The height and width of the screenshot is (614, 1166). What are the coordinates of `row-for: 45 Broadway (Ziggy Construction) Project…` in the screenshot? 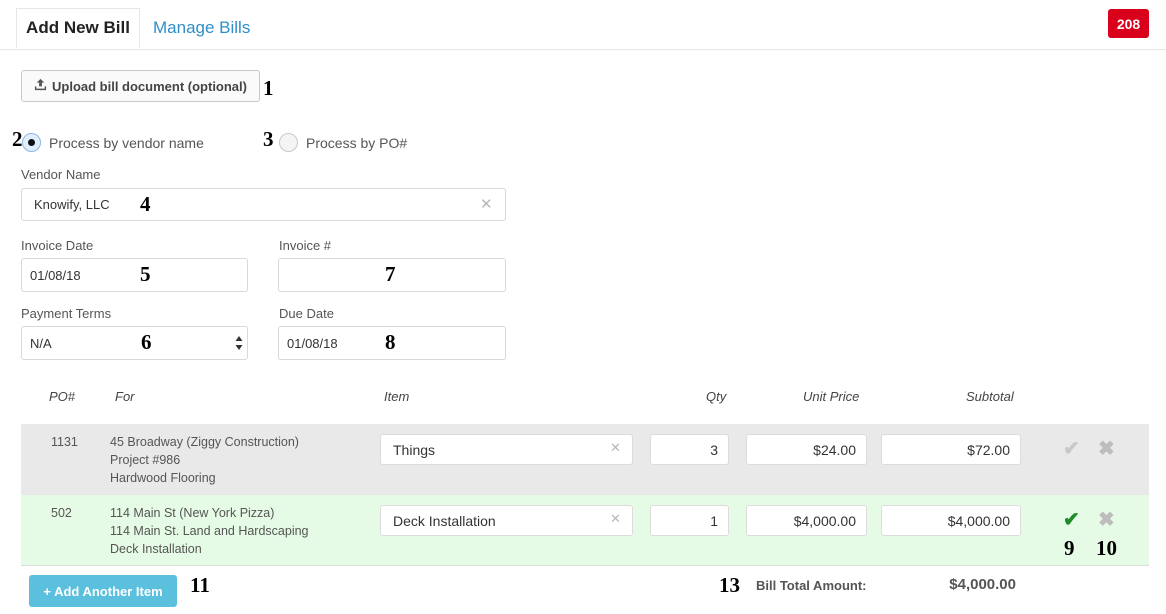 It's located at (204, 460).